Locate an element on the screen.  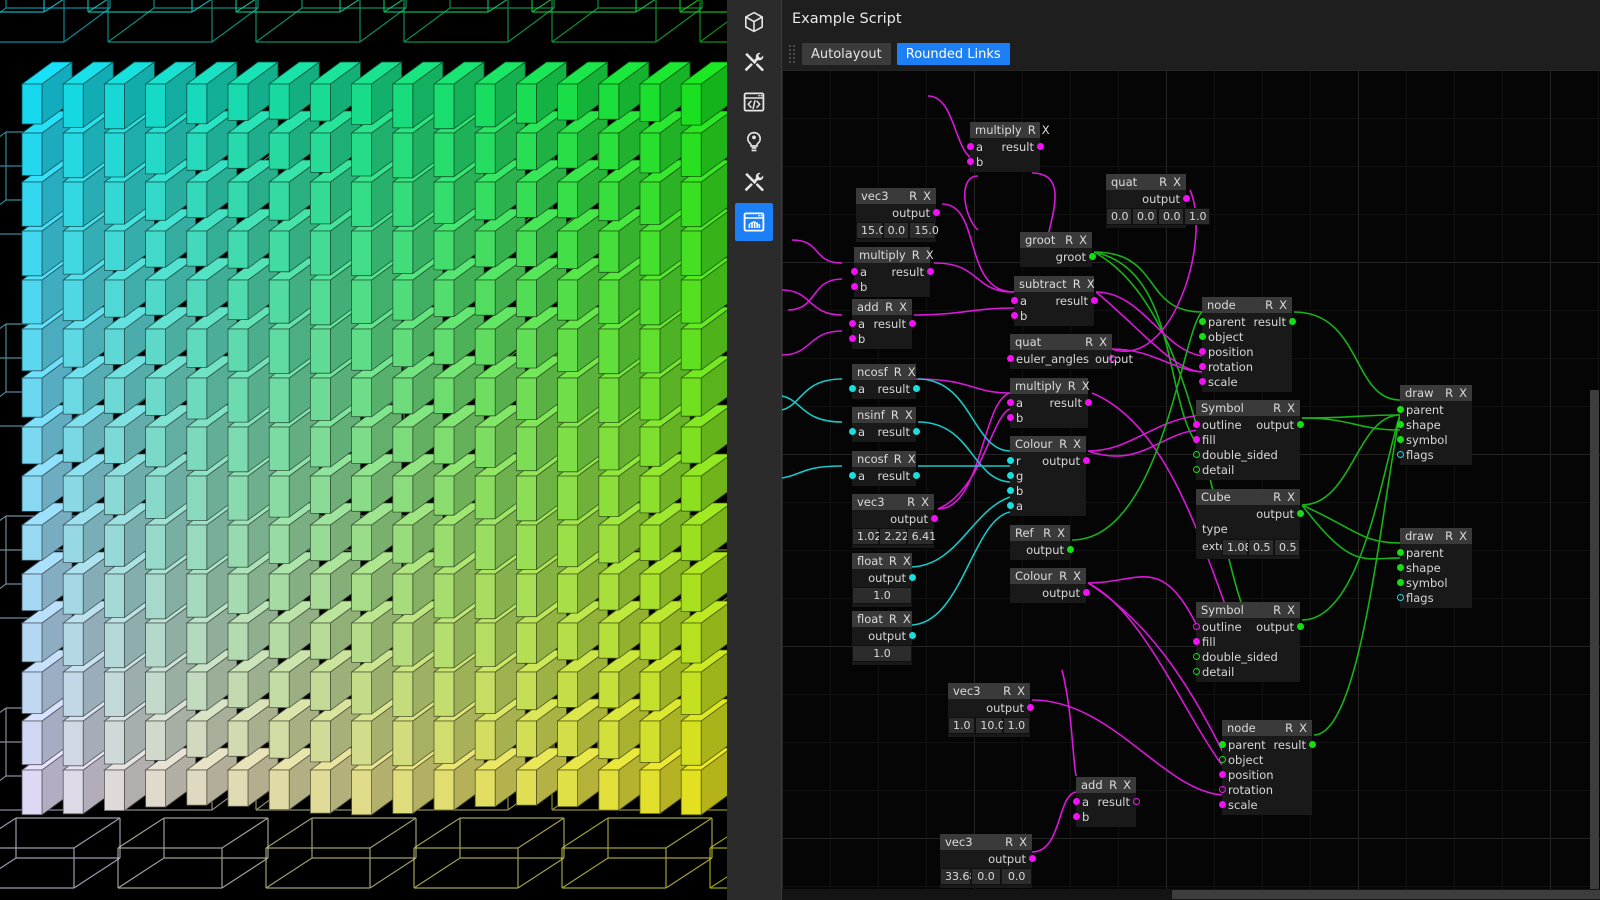
node-n_quat_top: quat R Xoutput 0.0 0.0 0.0 1.0 is located at coordinates (1158, 201).